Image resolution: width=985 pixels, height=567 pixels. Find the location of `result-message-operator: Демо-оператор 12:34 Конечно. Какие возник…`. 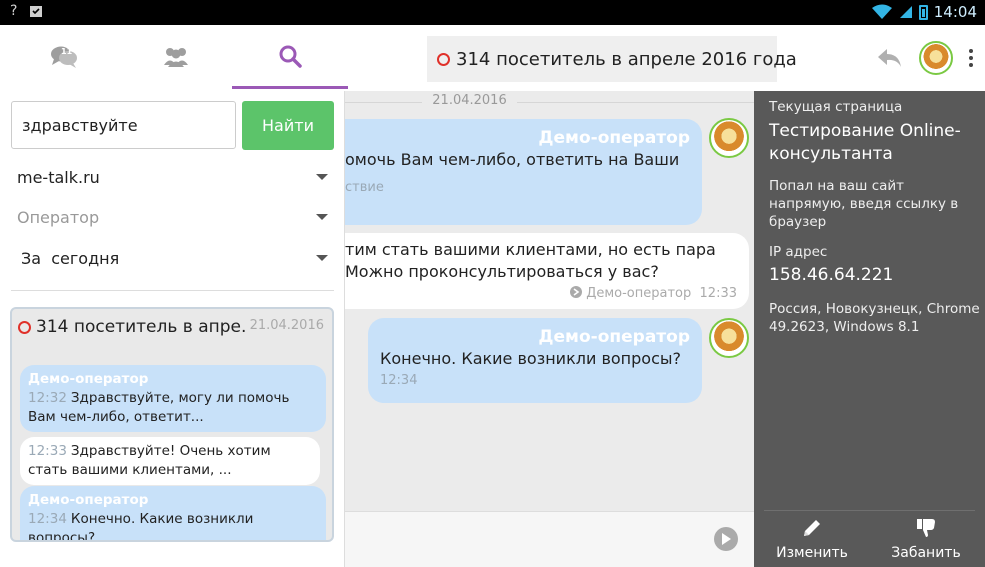

result-message-operator: Демо-оператор 12:34 Конечно. Какие возник… is located at coordinates (173, 513).